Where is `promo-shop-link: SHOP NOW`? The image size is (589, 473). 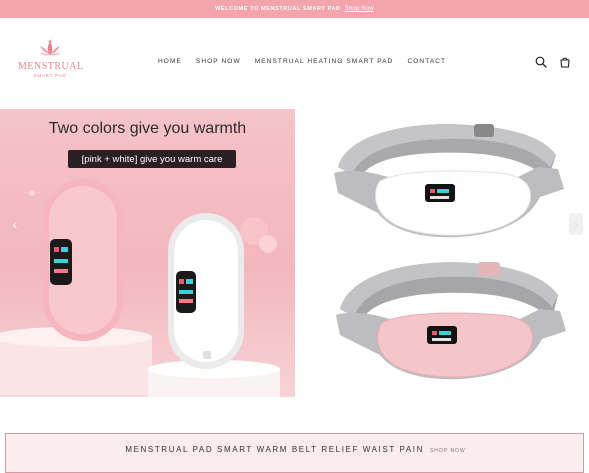 promo-shop-link: SHOP NOW is located at coordinates (448, 451).